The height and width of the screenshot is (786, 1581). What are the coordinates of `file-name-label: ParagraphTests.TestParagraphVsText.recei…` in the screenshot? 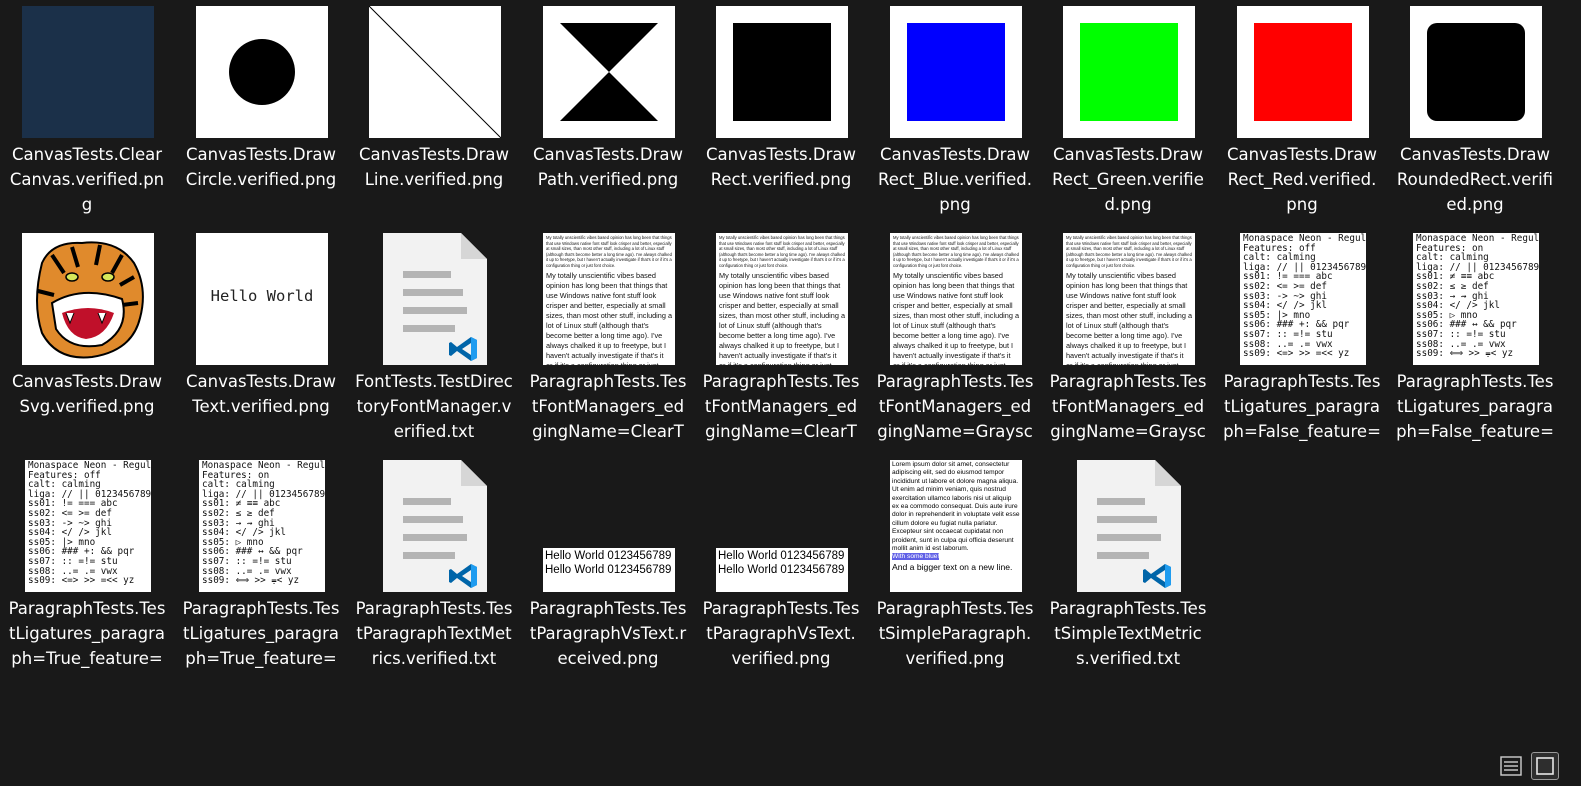 It's located at (608, 633).